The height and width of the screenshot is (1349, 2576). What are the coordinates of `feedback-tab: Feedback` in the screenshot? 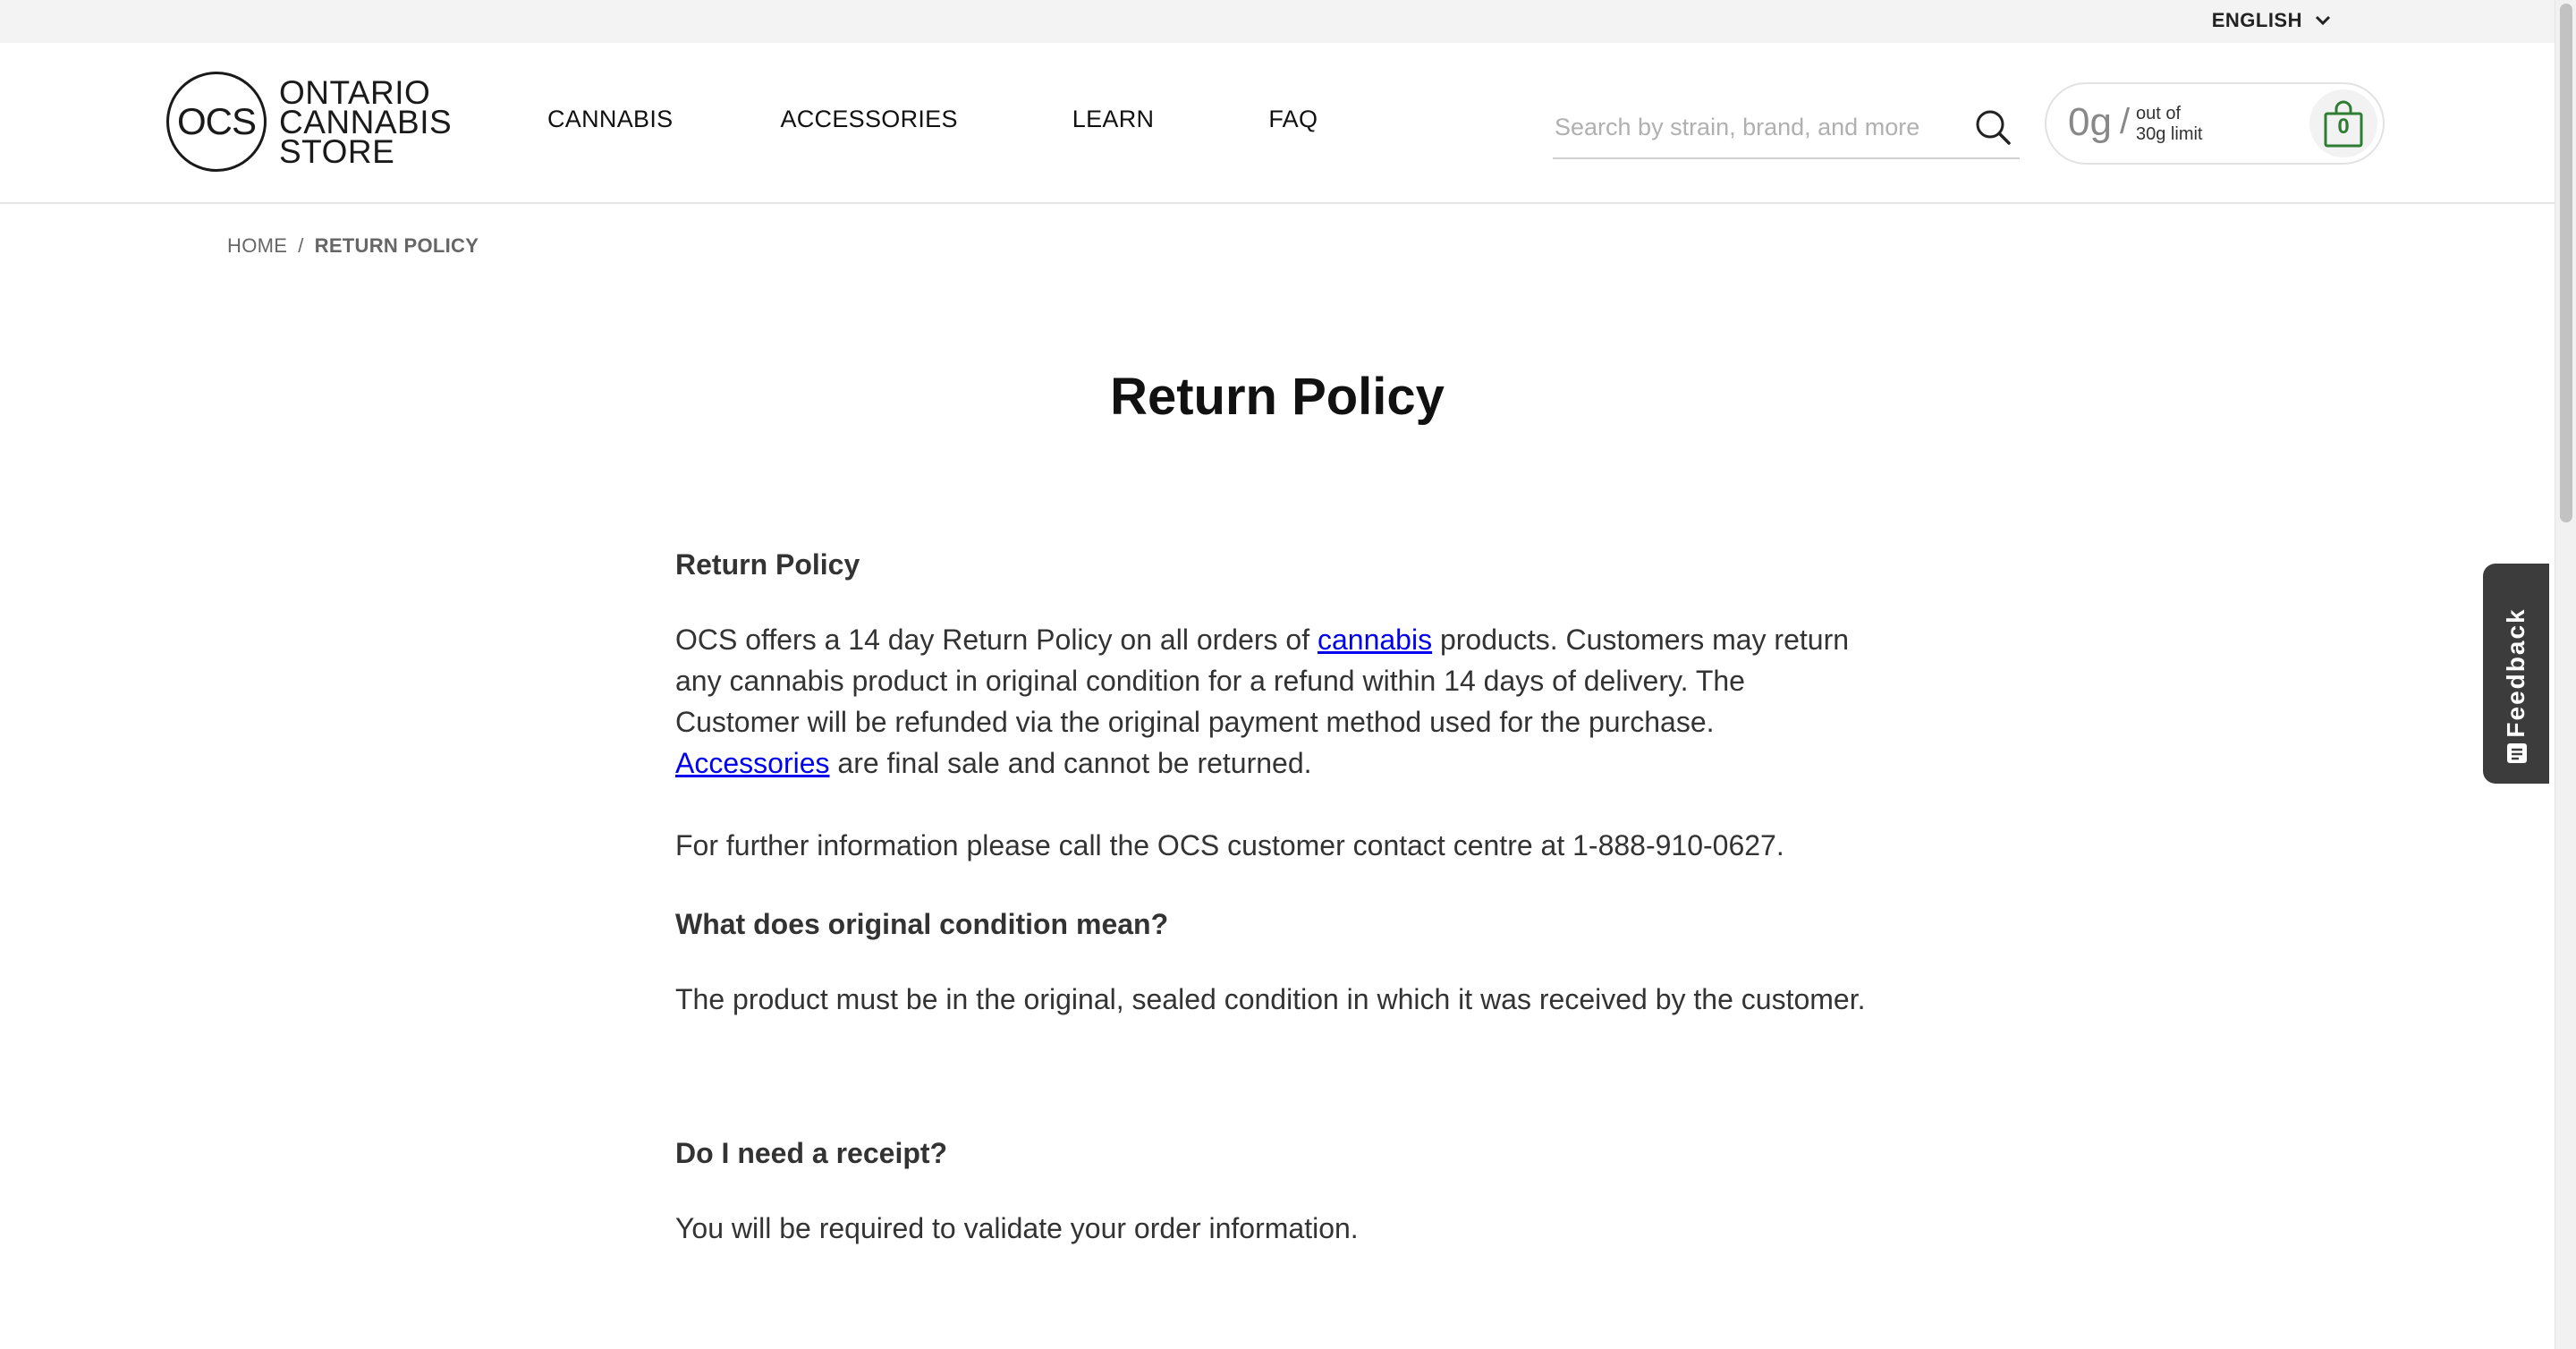 It's located at (2516, 674).